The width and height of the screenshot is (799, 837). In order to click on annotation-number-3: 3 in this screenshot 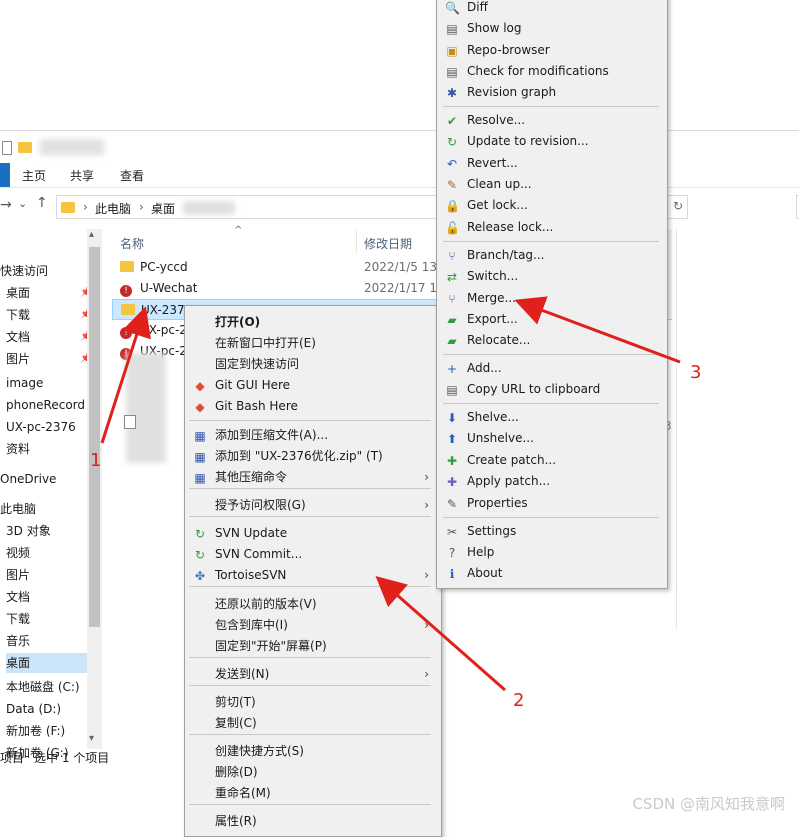, I will do `click(696, 372)`.